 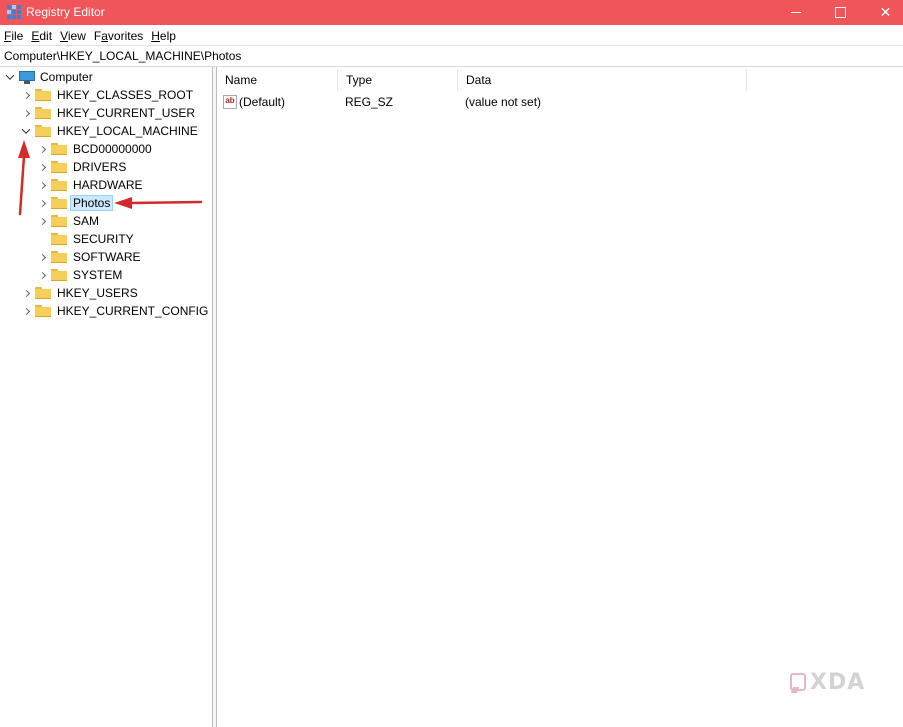 I want to click on menu-separator, so click(x=451, y=45).